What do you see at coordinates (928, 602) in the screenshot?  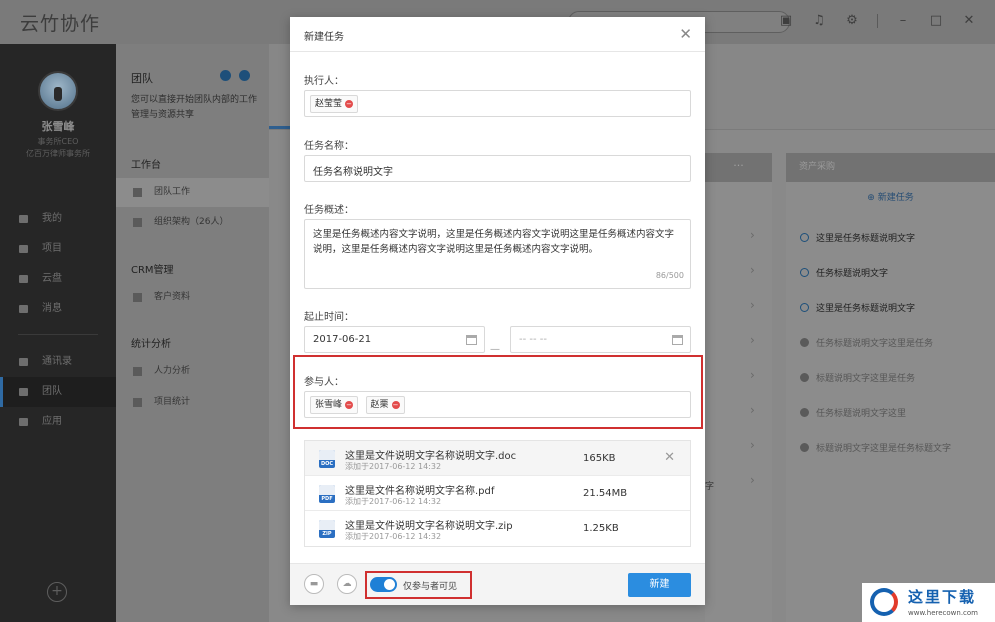 I see `watermark: 这里下载 www.herecown.com` at bounding box center [928, 602].